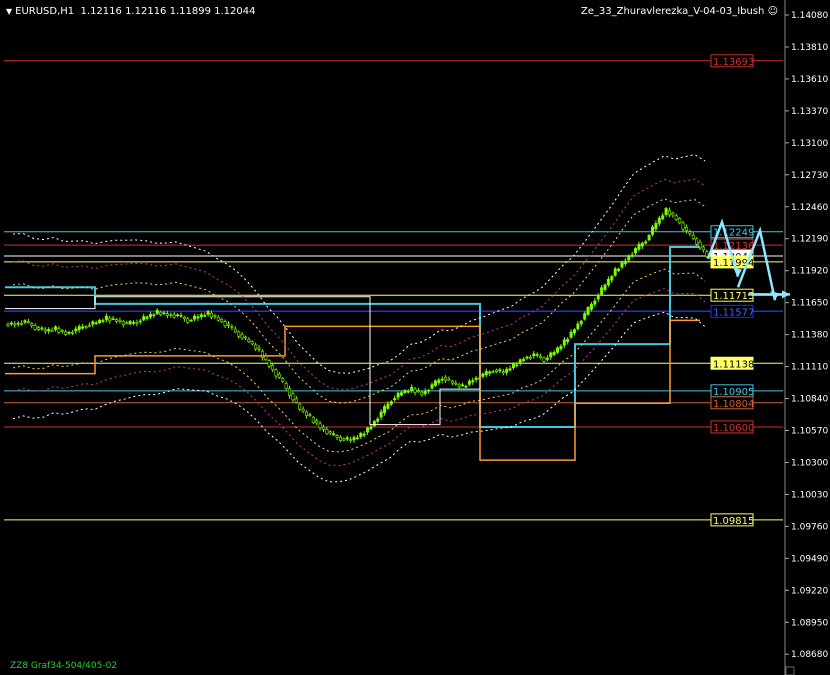  What do you see at coordinates (733, 404) in the screenshot?
I see `level-label: 1.10804` at bounding box center [733, 404].